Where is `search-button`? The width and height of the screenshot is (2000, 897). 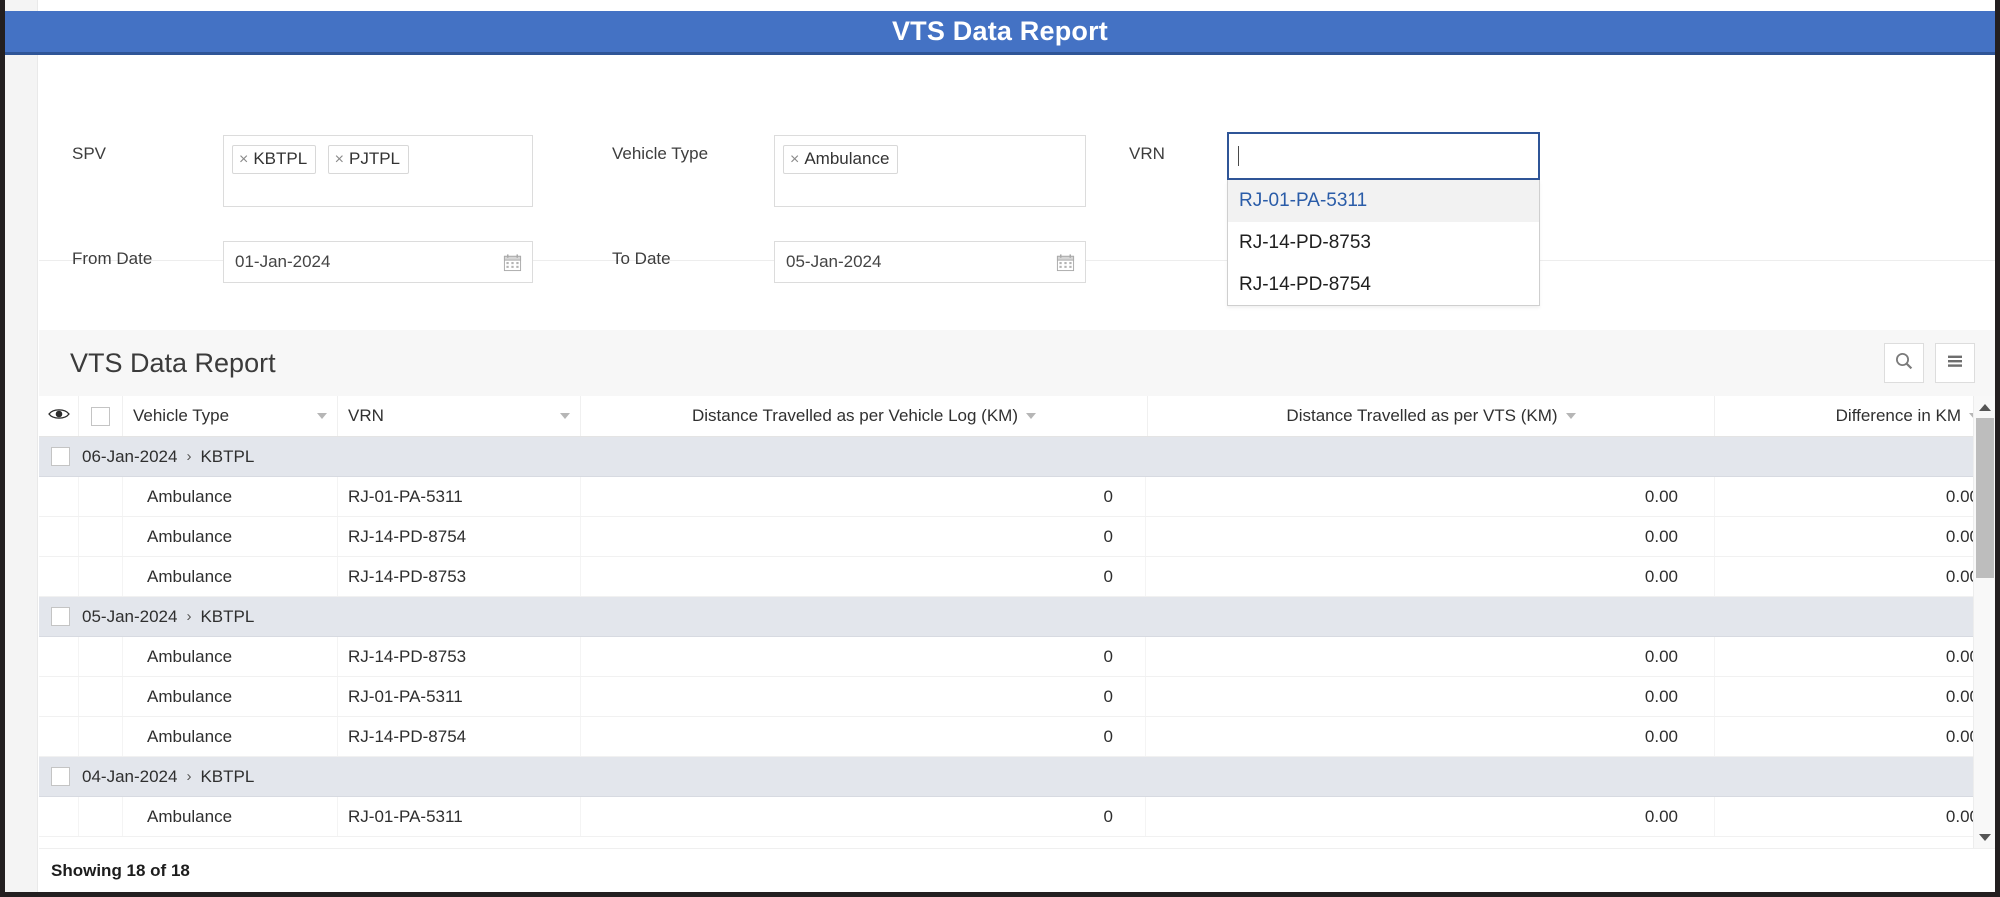 search-button is located at coordinates (1904, 363).